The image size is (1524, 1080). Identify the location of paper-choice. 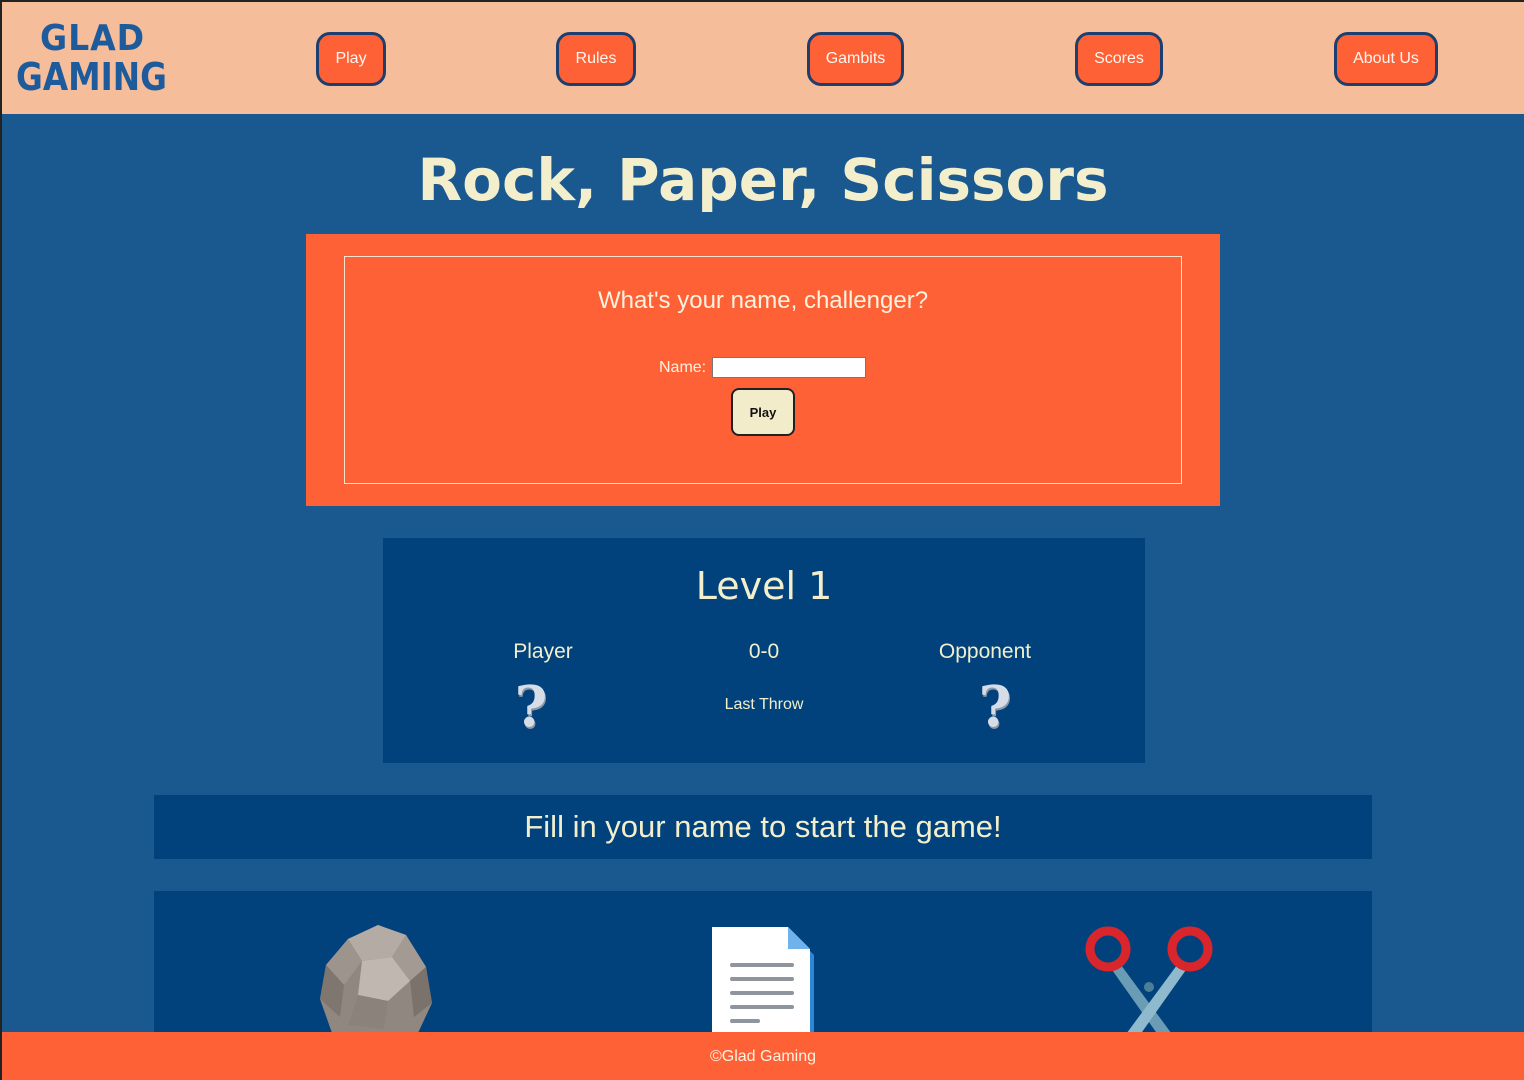
(764, 984).